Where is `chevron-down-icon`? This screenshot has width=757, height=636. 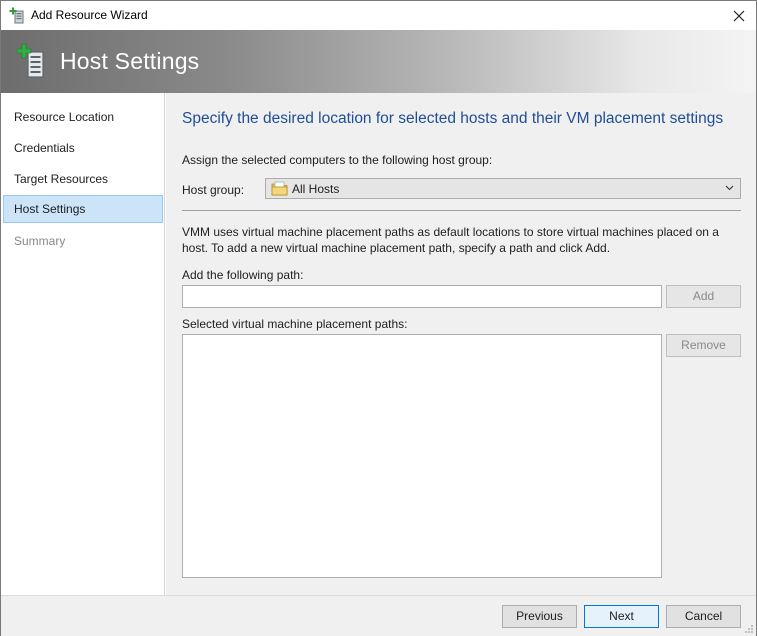 chevron-down-icon is located at coordinates (729, 188).